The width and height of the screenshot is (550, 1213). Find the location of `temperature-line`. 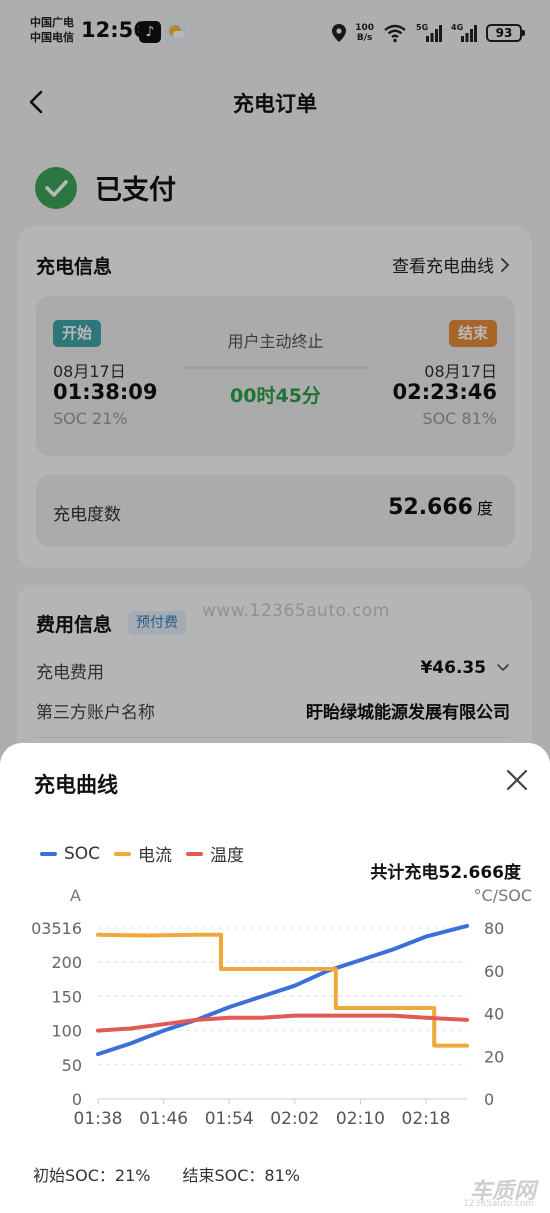

temperature-line is located at coordinates (282, 1023).